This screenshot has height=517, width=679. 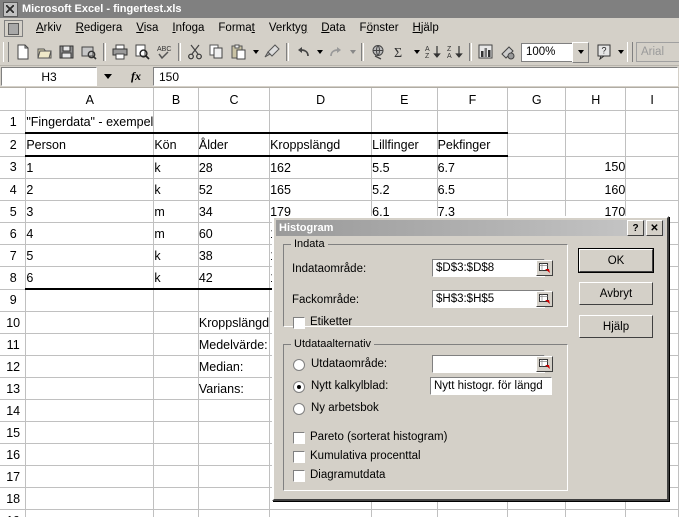 I want to click on column-header-f: F, so click(x=472, y=100).